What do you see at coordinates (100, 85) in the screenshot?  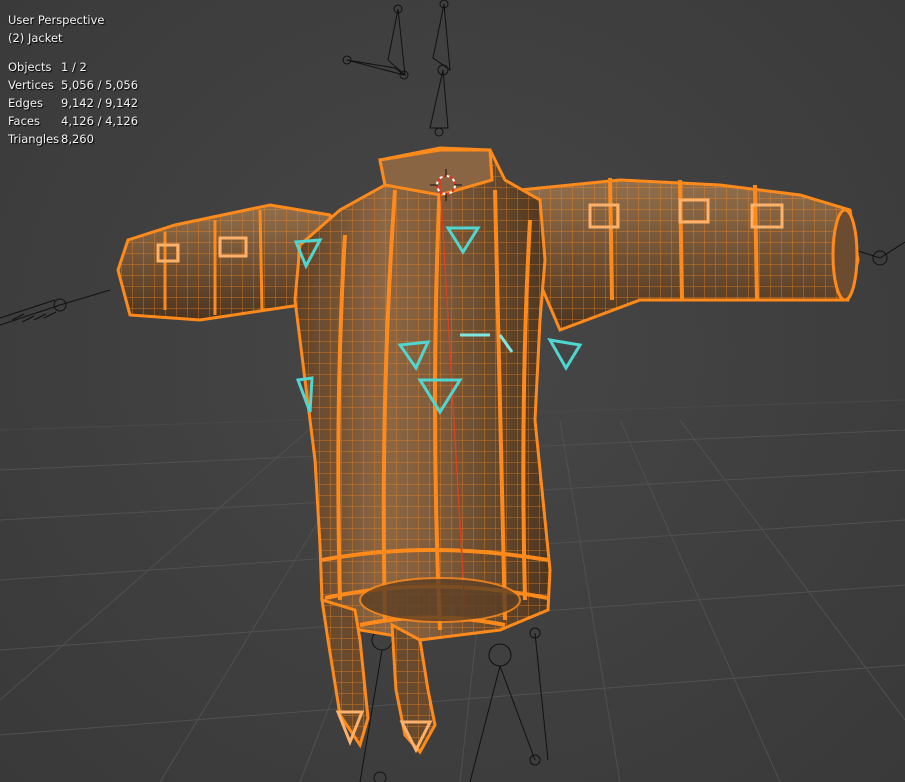 I see `stat-value: 5,056 / 5,056` at bounding box center [100, 85].